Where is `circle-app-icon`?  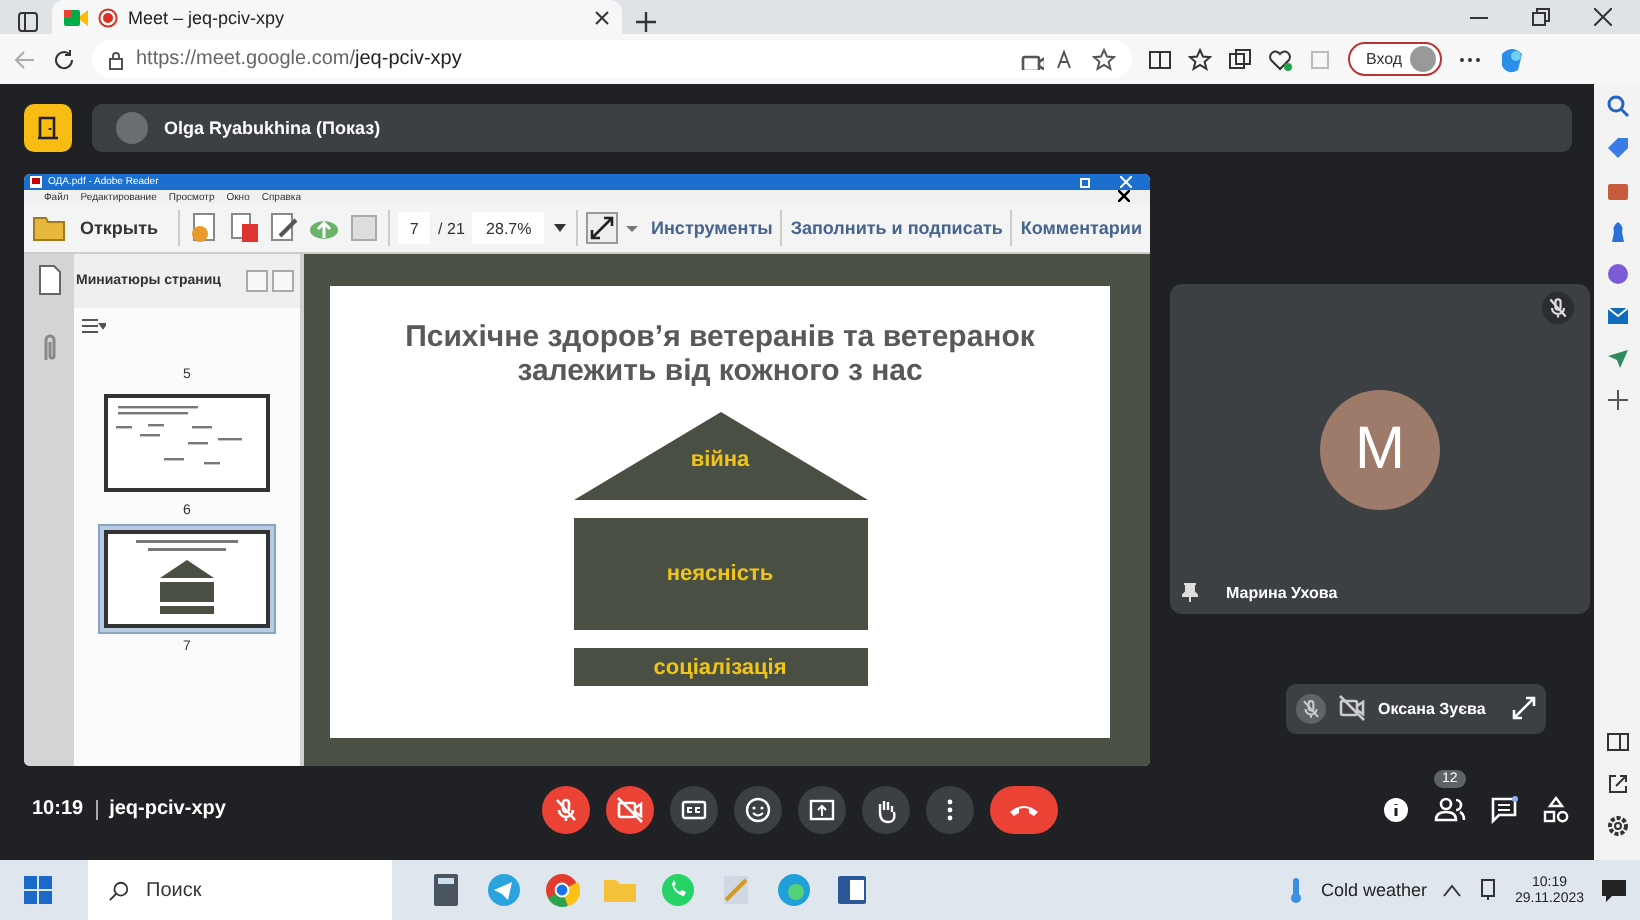
circle-app-icon is located at coordinates (1617, 274).